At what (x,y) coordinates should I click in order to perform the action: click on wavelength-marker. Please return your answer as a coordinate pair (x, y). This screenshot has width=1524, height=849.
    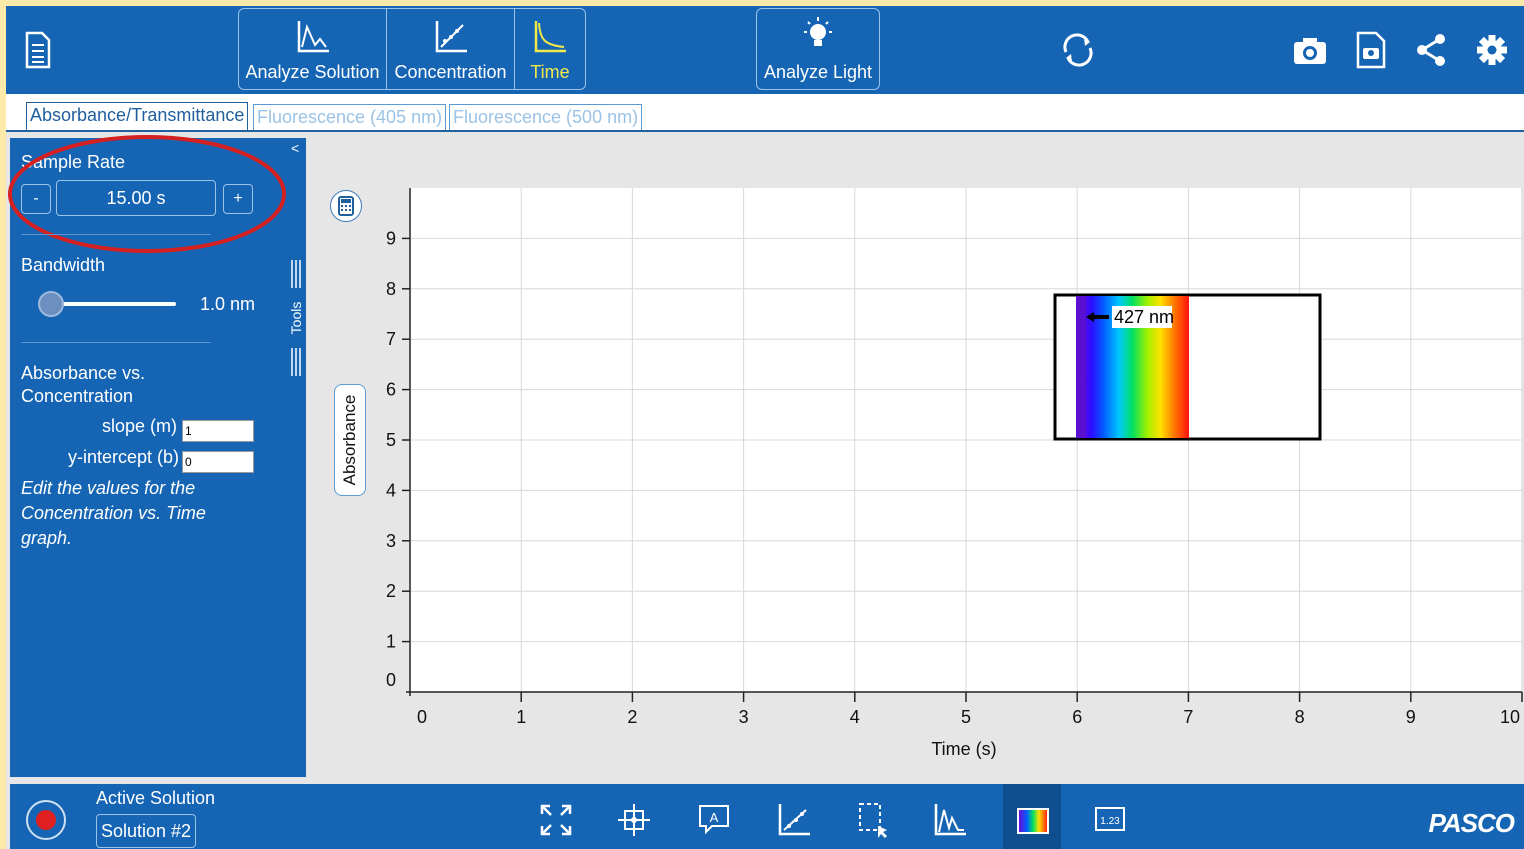
    Looking at the image, I should click on (1081, 367).